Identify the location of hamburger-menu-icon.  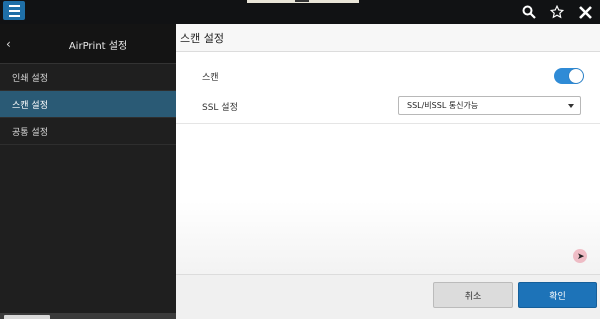
(14, 10).